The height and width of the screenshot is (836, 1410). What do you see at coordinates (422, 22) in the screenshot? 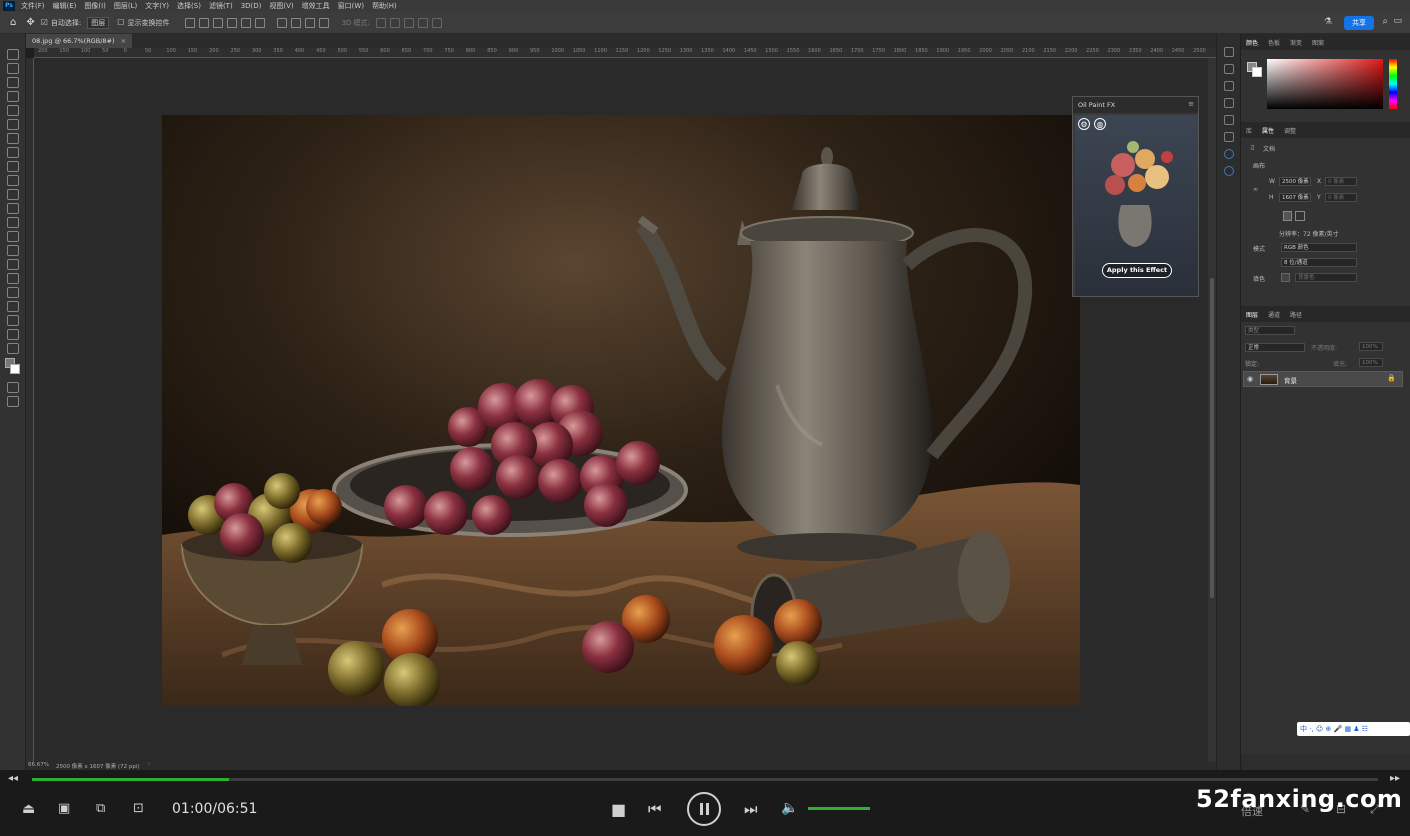
I see `3d-slide-icon` at bounding box center [422, 22].